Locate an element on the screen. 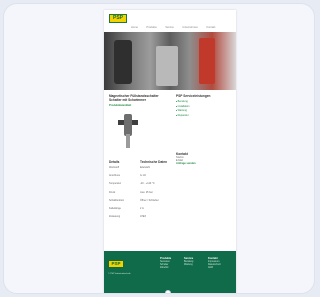  footer-column: Kontakt Impressum Datenschutz AGB is located at coordinates (214, 264).